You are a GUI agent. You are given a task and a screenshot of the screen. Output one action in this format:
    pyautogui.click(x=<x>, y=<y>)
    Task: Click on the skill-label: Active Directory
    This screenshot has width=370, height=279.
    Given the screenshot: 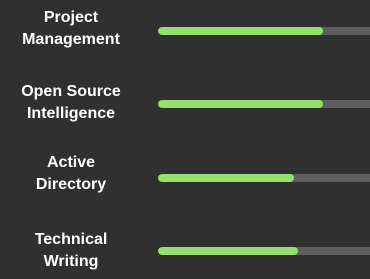 What is the action you would take?
    pyautogui.click(x=71, y=173)
    